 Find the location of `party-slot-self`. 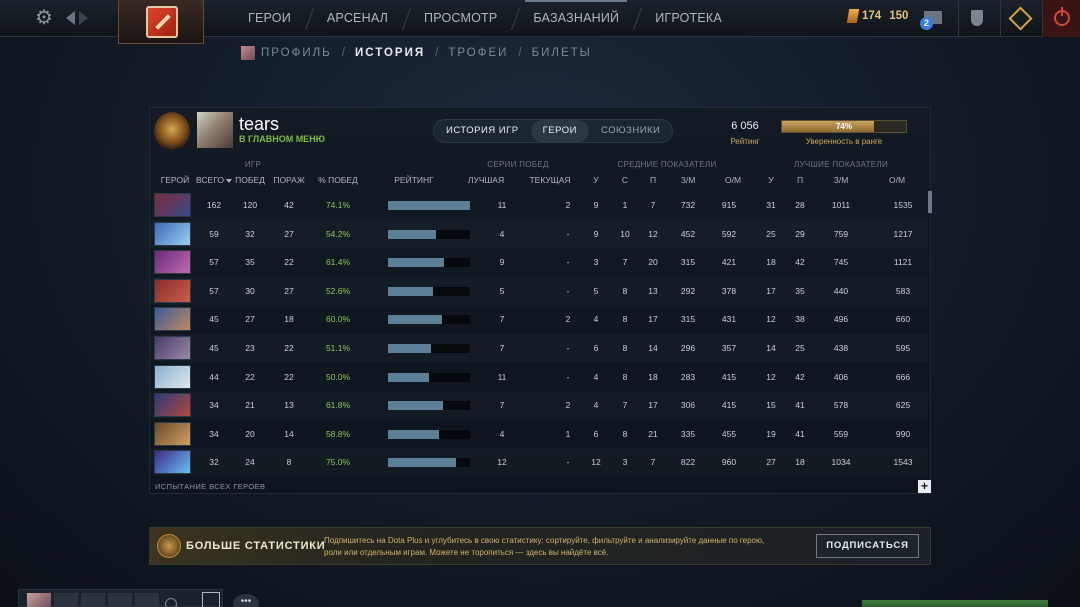

party-slot-self is located at coordinates (39, 600).